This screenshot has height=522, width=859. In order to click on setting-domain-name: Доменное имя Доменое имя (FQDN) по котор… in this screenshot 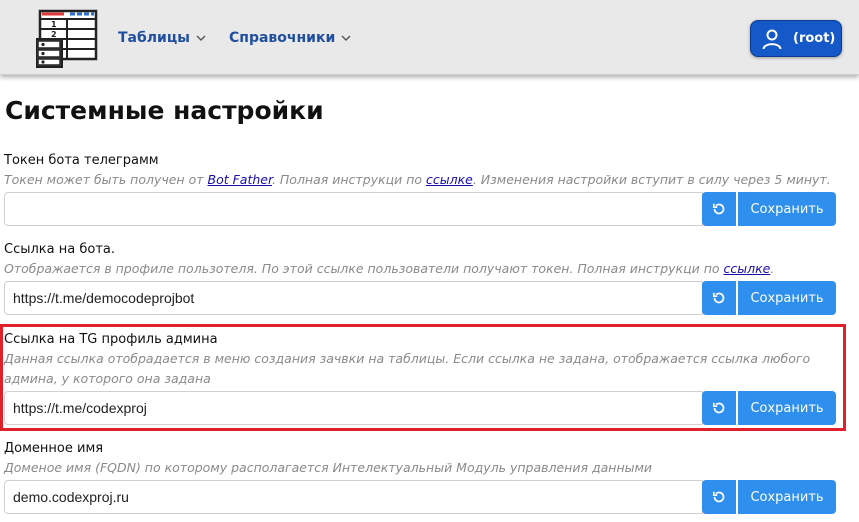, I will do `click(420, 477)`.